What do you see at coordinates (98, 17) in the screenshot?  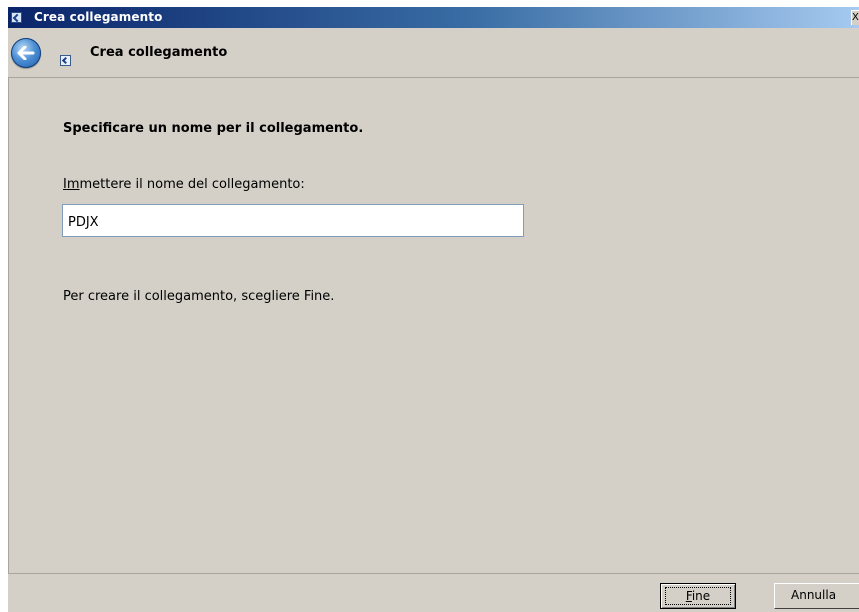 I see `window-title: Crea collegamento` at bounding box center [98, 17].